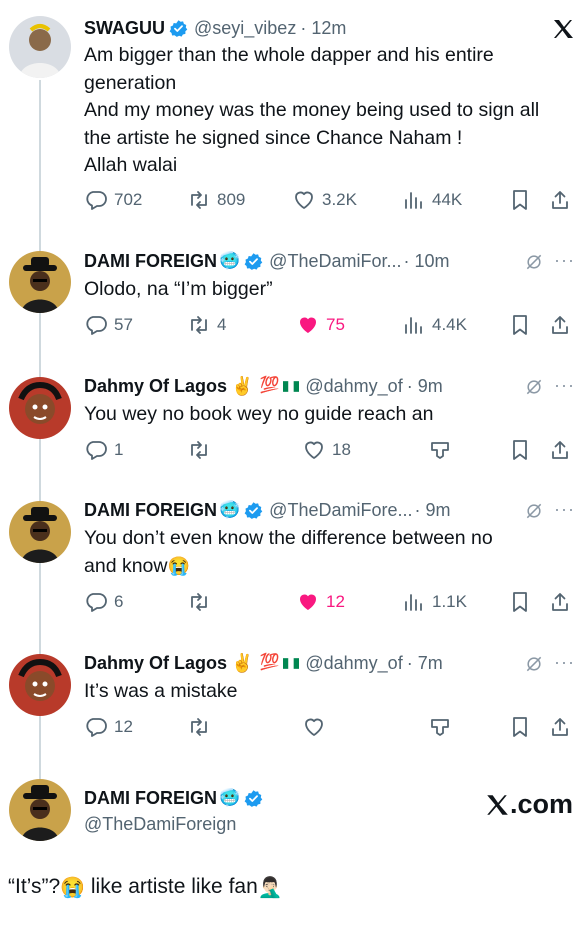 The width and height of the screenshot is (587, 942). What do you see at coordinates (324, 692) in the screenshot?
I see `tweet-text: It’s was a mistake` at bounding box center [324, 692].